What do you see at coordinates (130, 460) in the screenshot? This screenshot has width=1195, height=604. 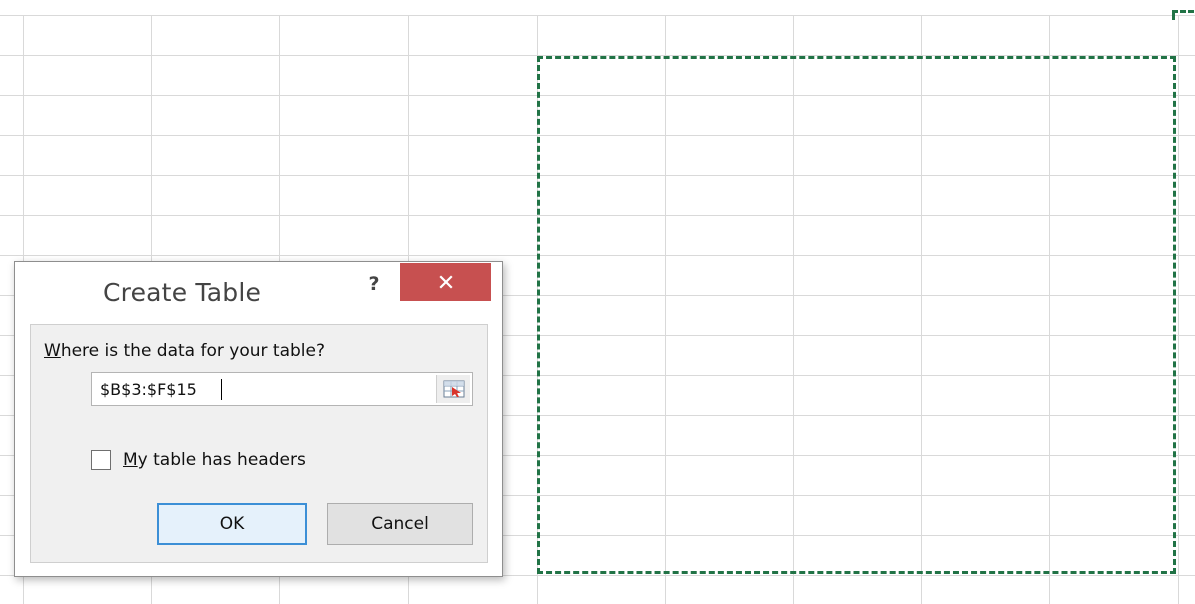 I see `checkbox-mnemonic: M` at bounding box center [130, 460].